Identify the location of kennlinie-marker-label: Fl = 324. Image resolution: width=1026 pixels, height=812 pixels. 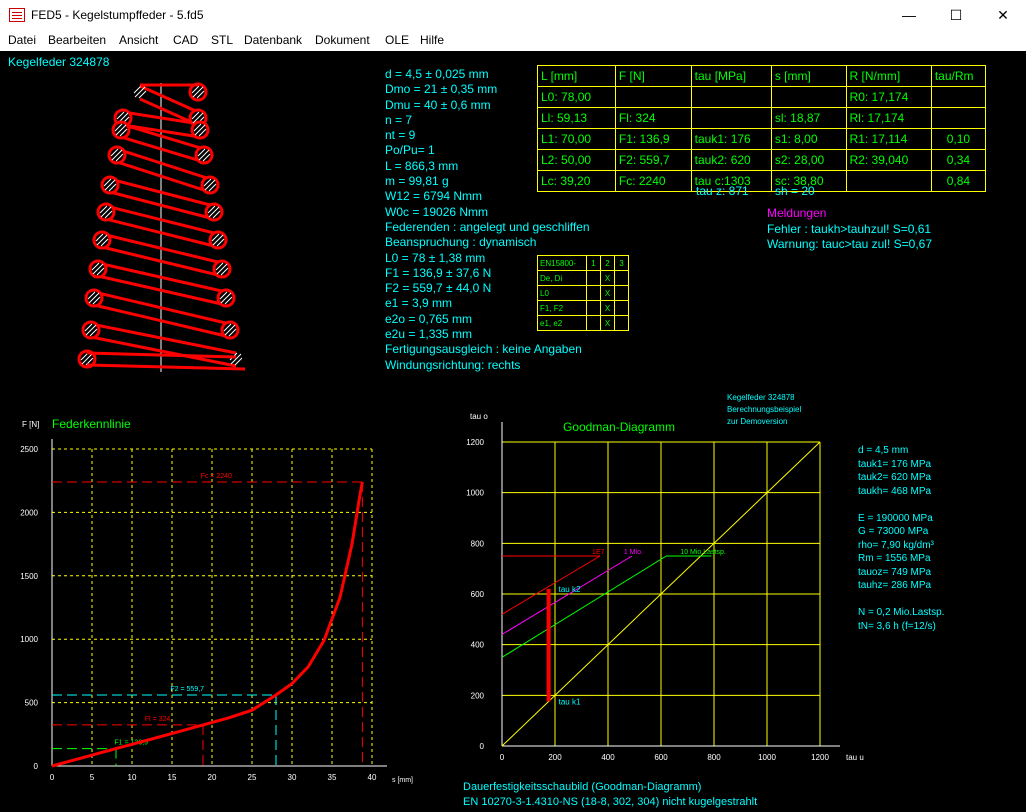
(158, 719).